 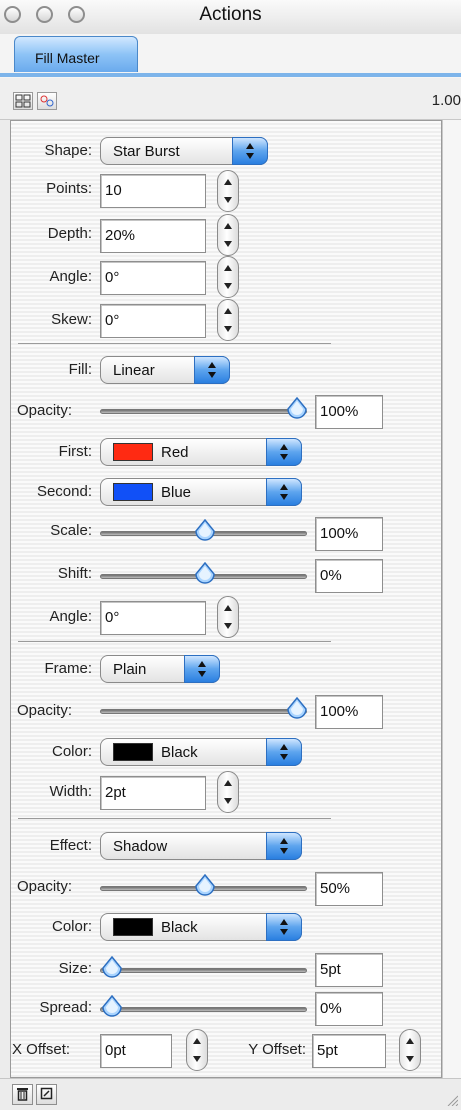 What do you see at coordinates (68, 150) in the screenshot?
I see `shape-label: Shape:` at bounding box center [68, 150].